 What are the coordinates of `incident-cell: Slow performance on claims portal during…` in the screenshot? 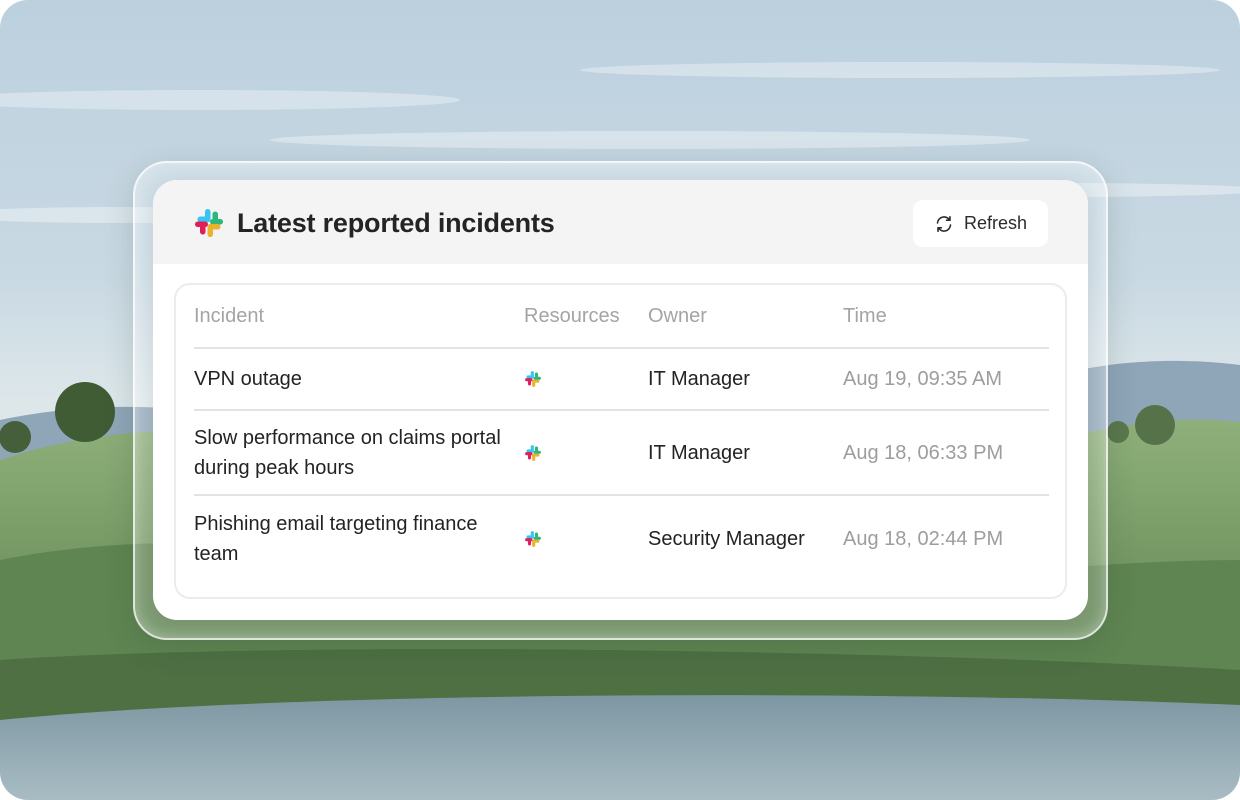 It's located at (359, 453).